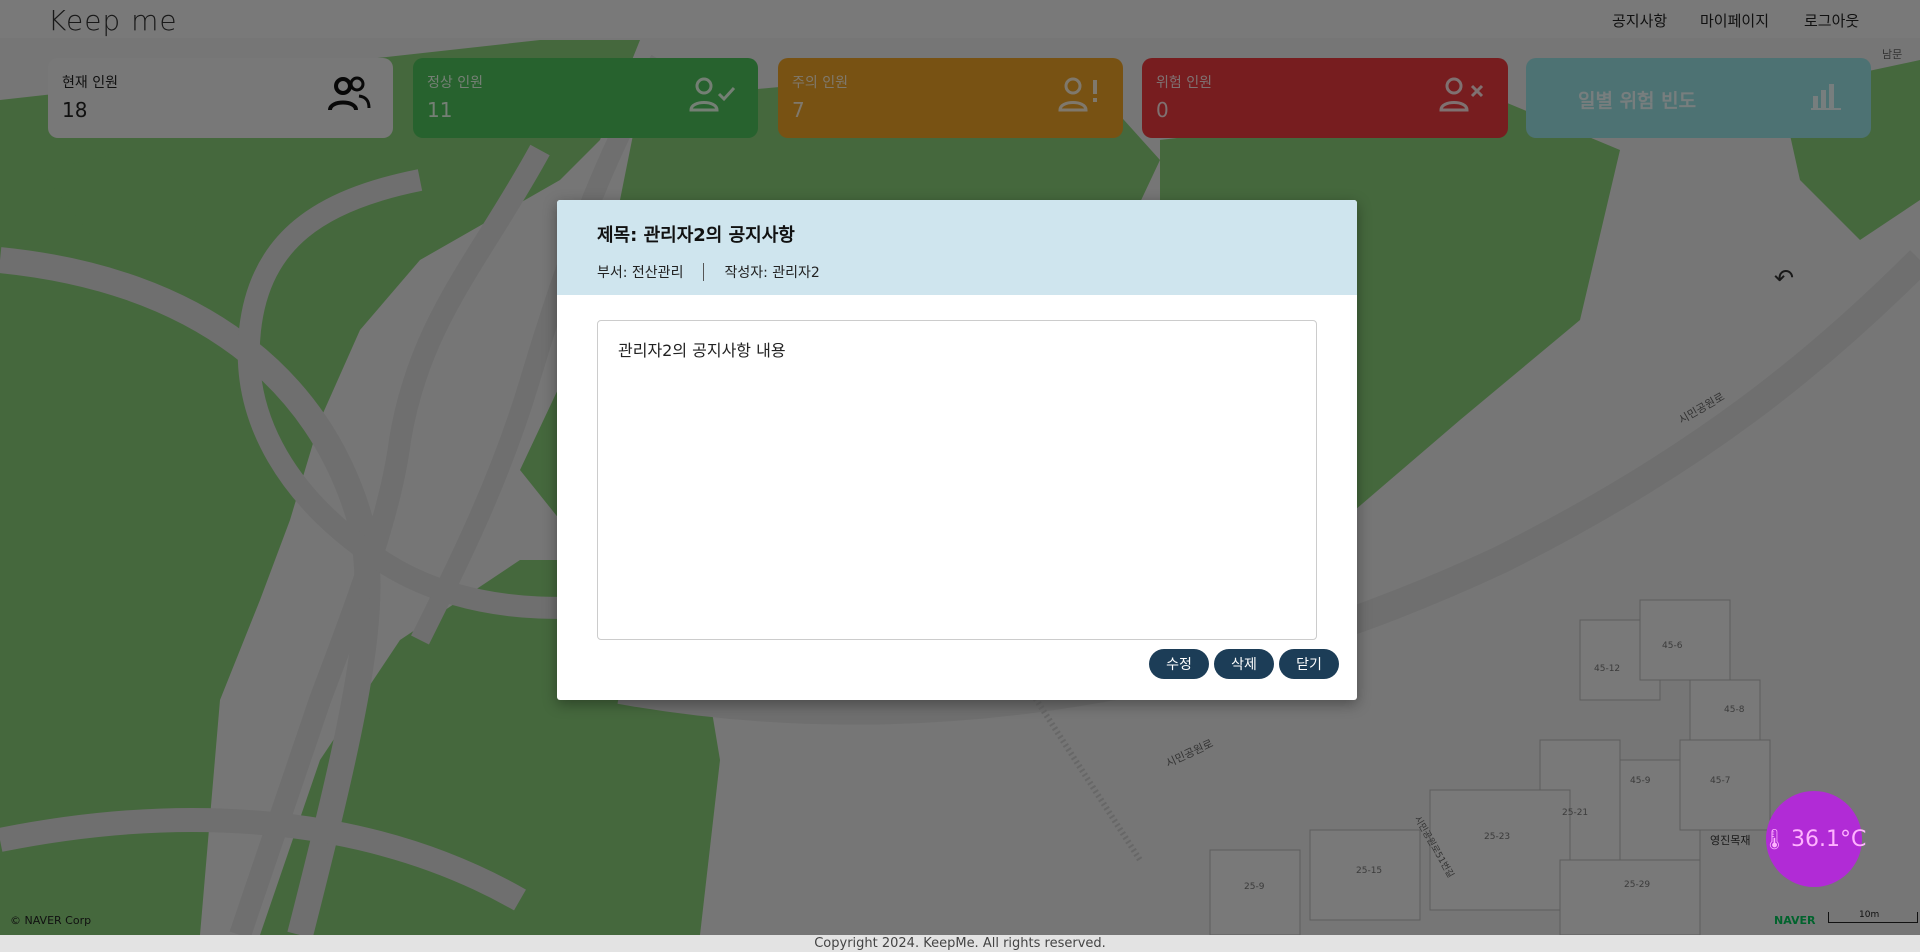 The height and width of the screenshot is (952, 1920). Describe the element at coordinates (772, 273) in the screenshot. I see `modal-author: 작성자: 관리자2` at that location.